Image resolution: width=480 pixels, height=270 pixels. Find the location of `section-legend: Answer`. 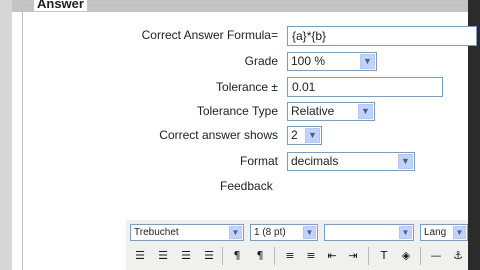

section-legend: Answer is located at coordinates (60, 5).